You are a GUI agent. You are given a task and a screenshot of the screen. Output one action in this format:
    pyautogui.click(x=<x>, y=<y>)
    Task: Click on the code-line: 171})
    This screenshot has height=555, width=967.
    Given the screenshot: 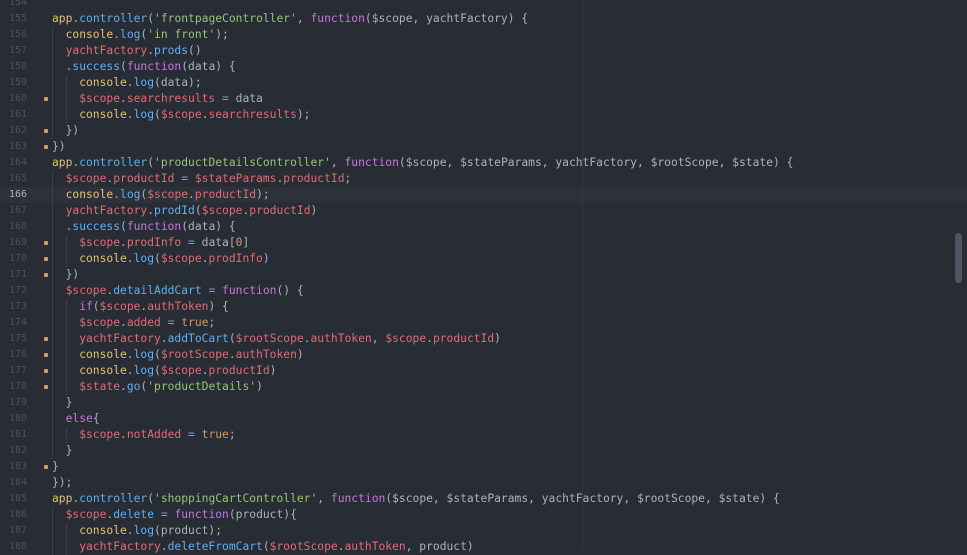 What is the action you would take?
    pyautogui.click(x=483, y=275)
    